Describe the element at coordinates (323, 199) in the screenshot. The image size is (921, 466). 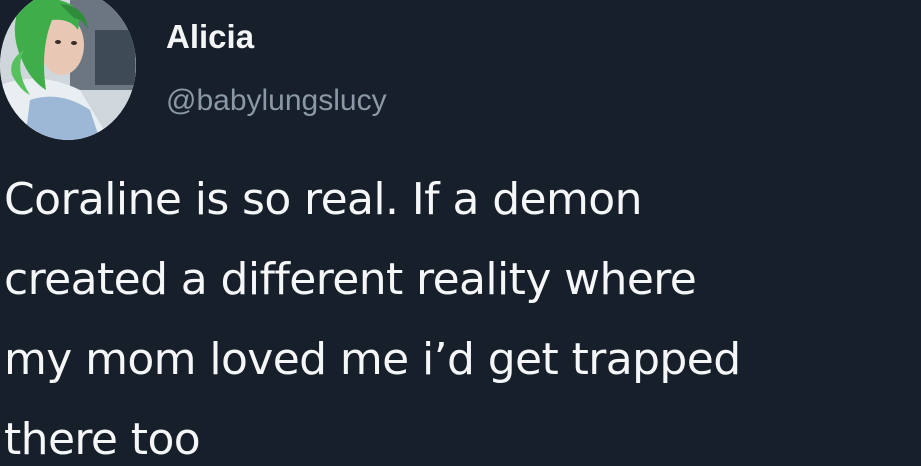
I see `tweet-text-line: Coraline is so real. If a demon` at that location.